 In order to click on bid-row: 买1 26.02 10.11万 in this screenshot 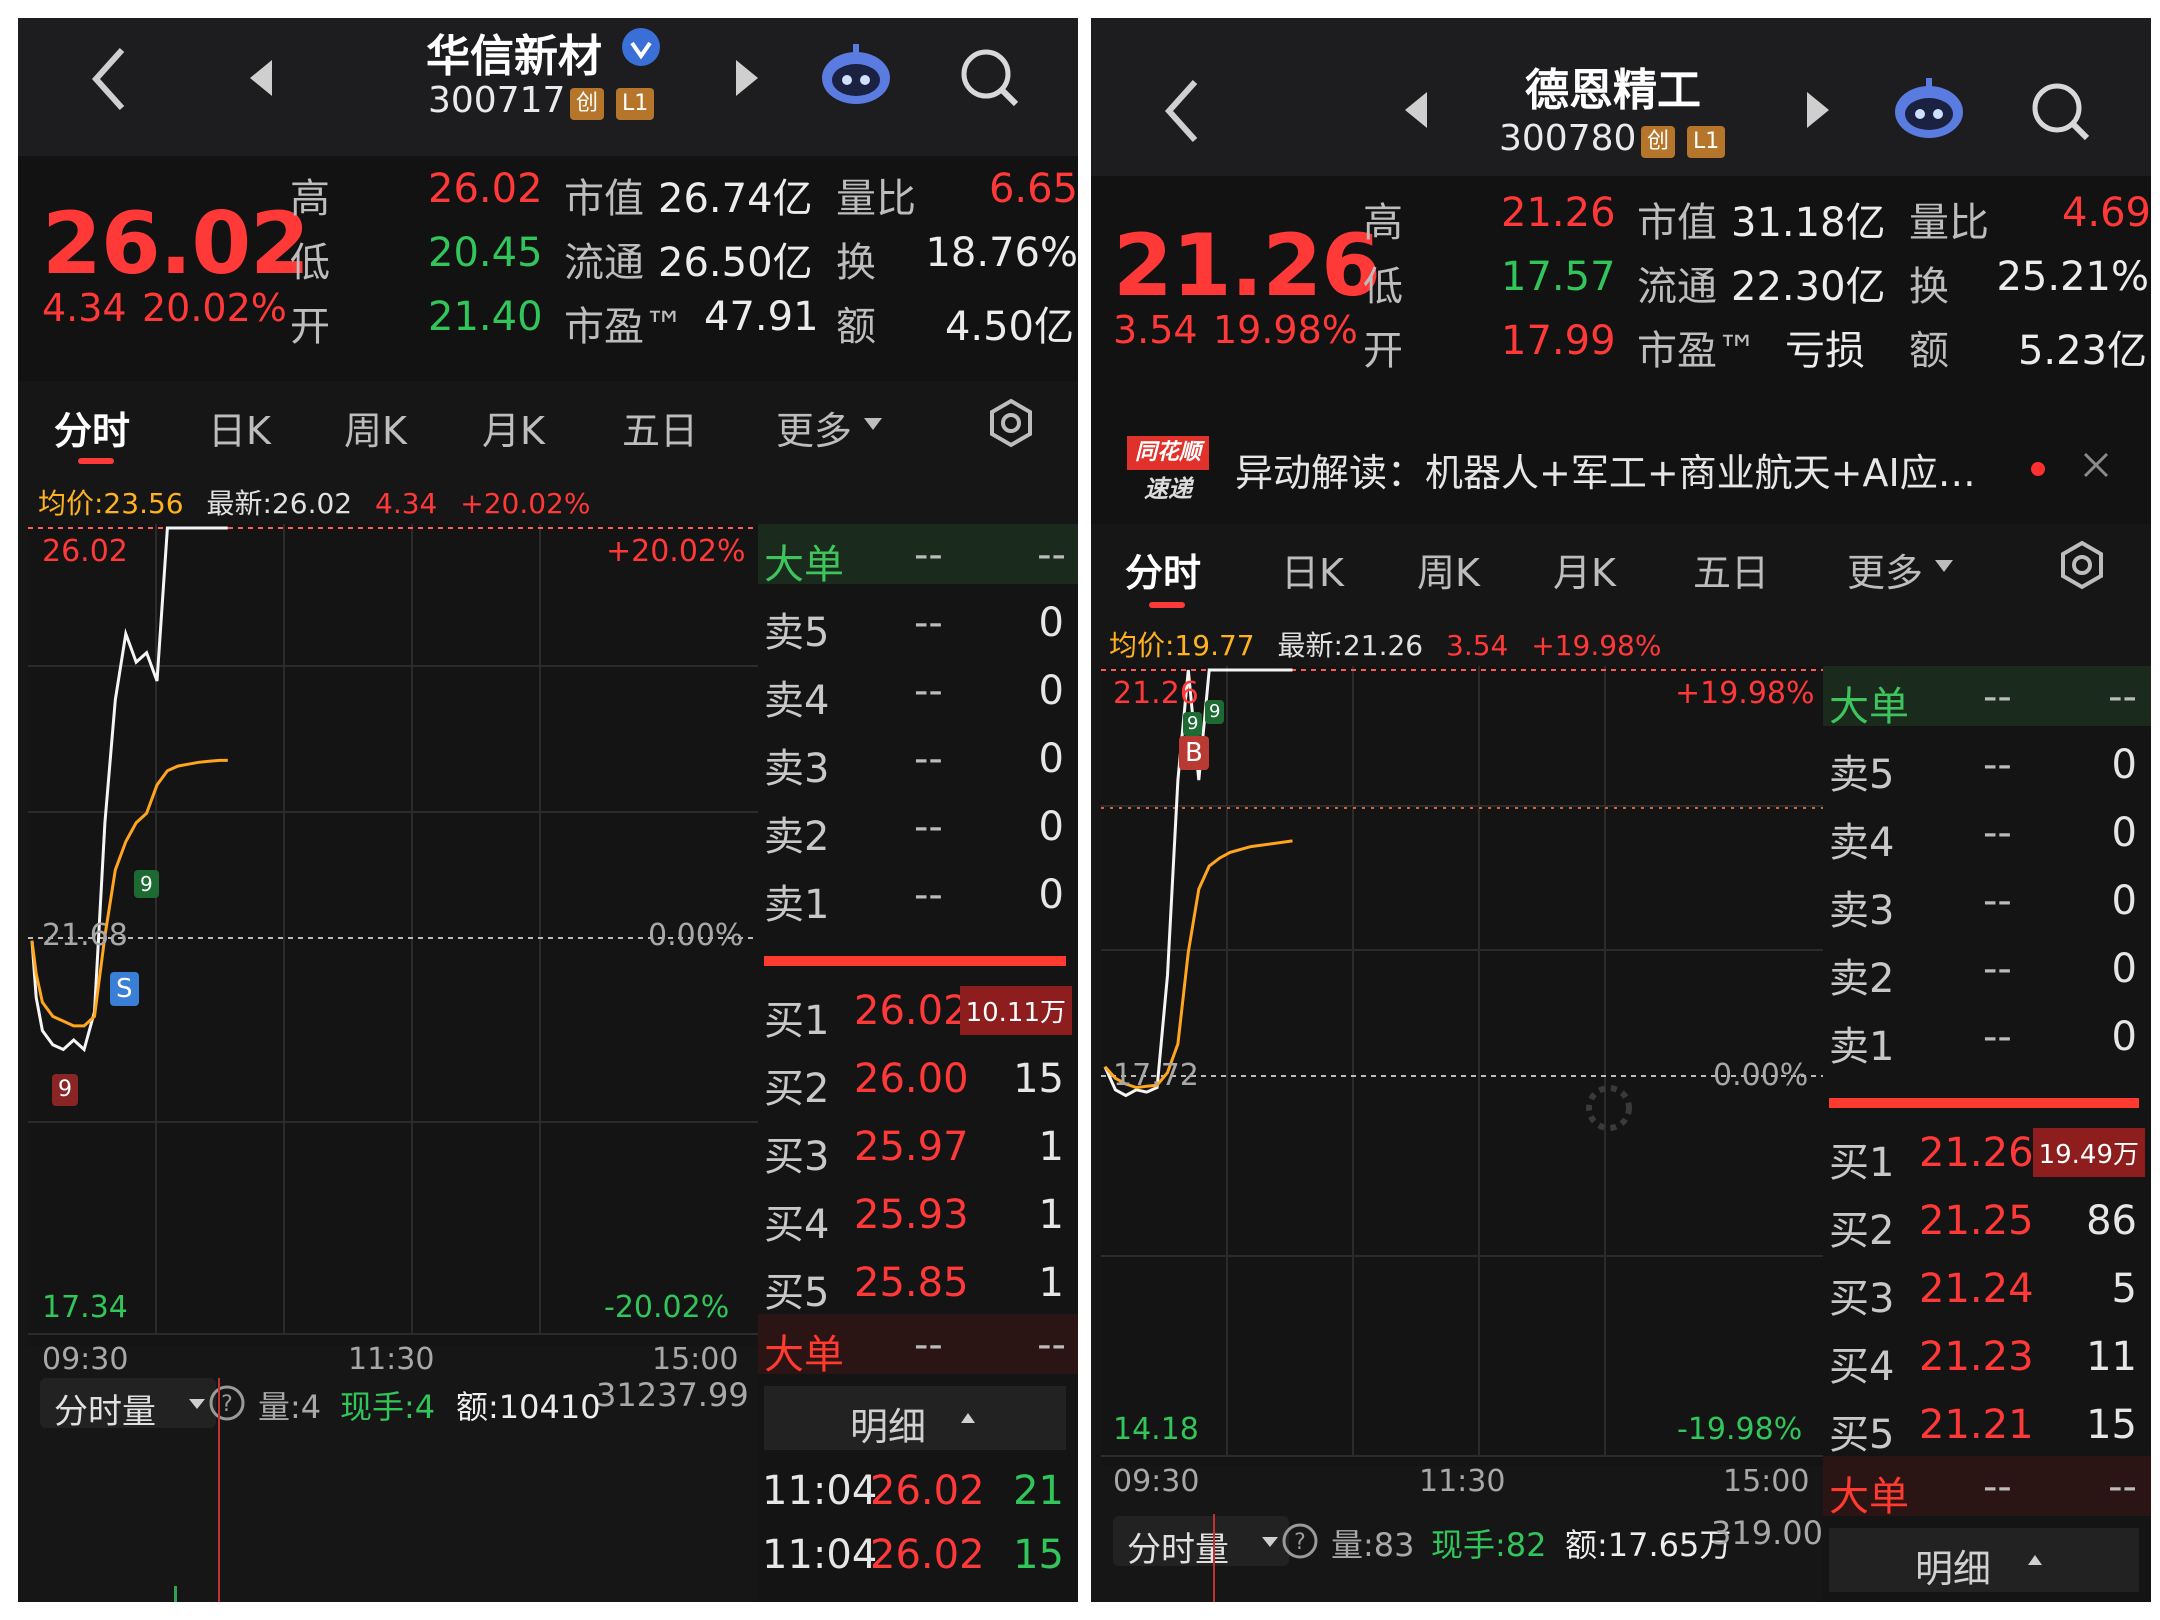, I will do `click(918, 1012)`.